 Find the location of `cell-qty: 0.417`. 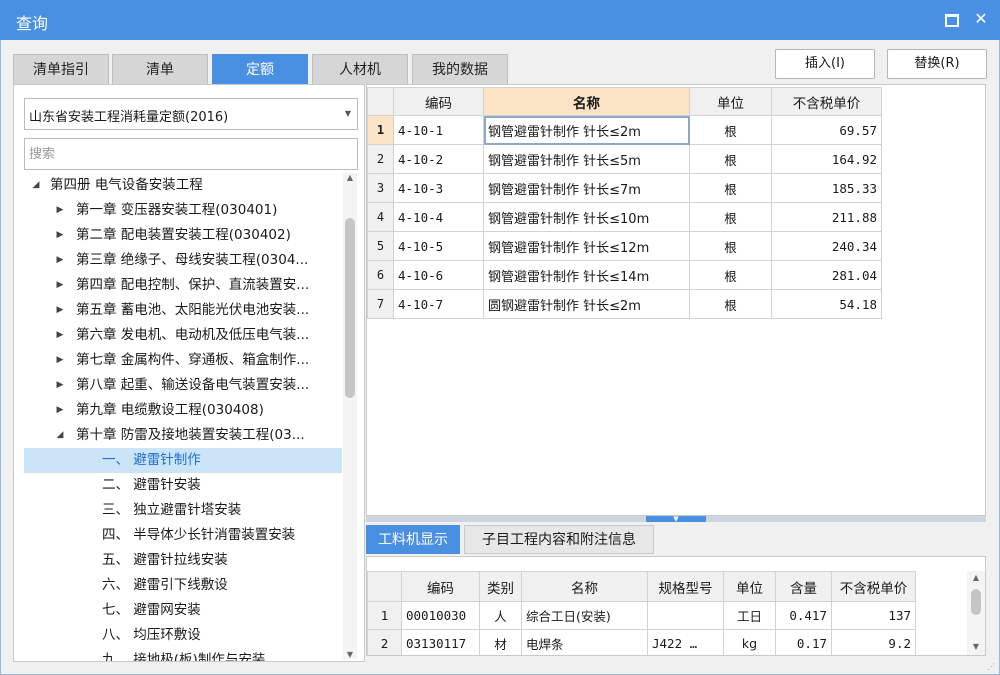

cell-qty: 0.417 is located at coordinates (803, 615).